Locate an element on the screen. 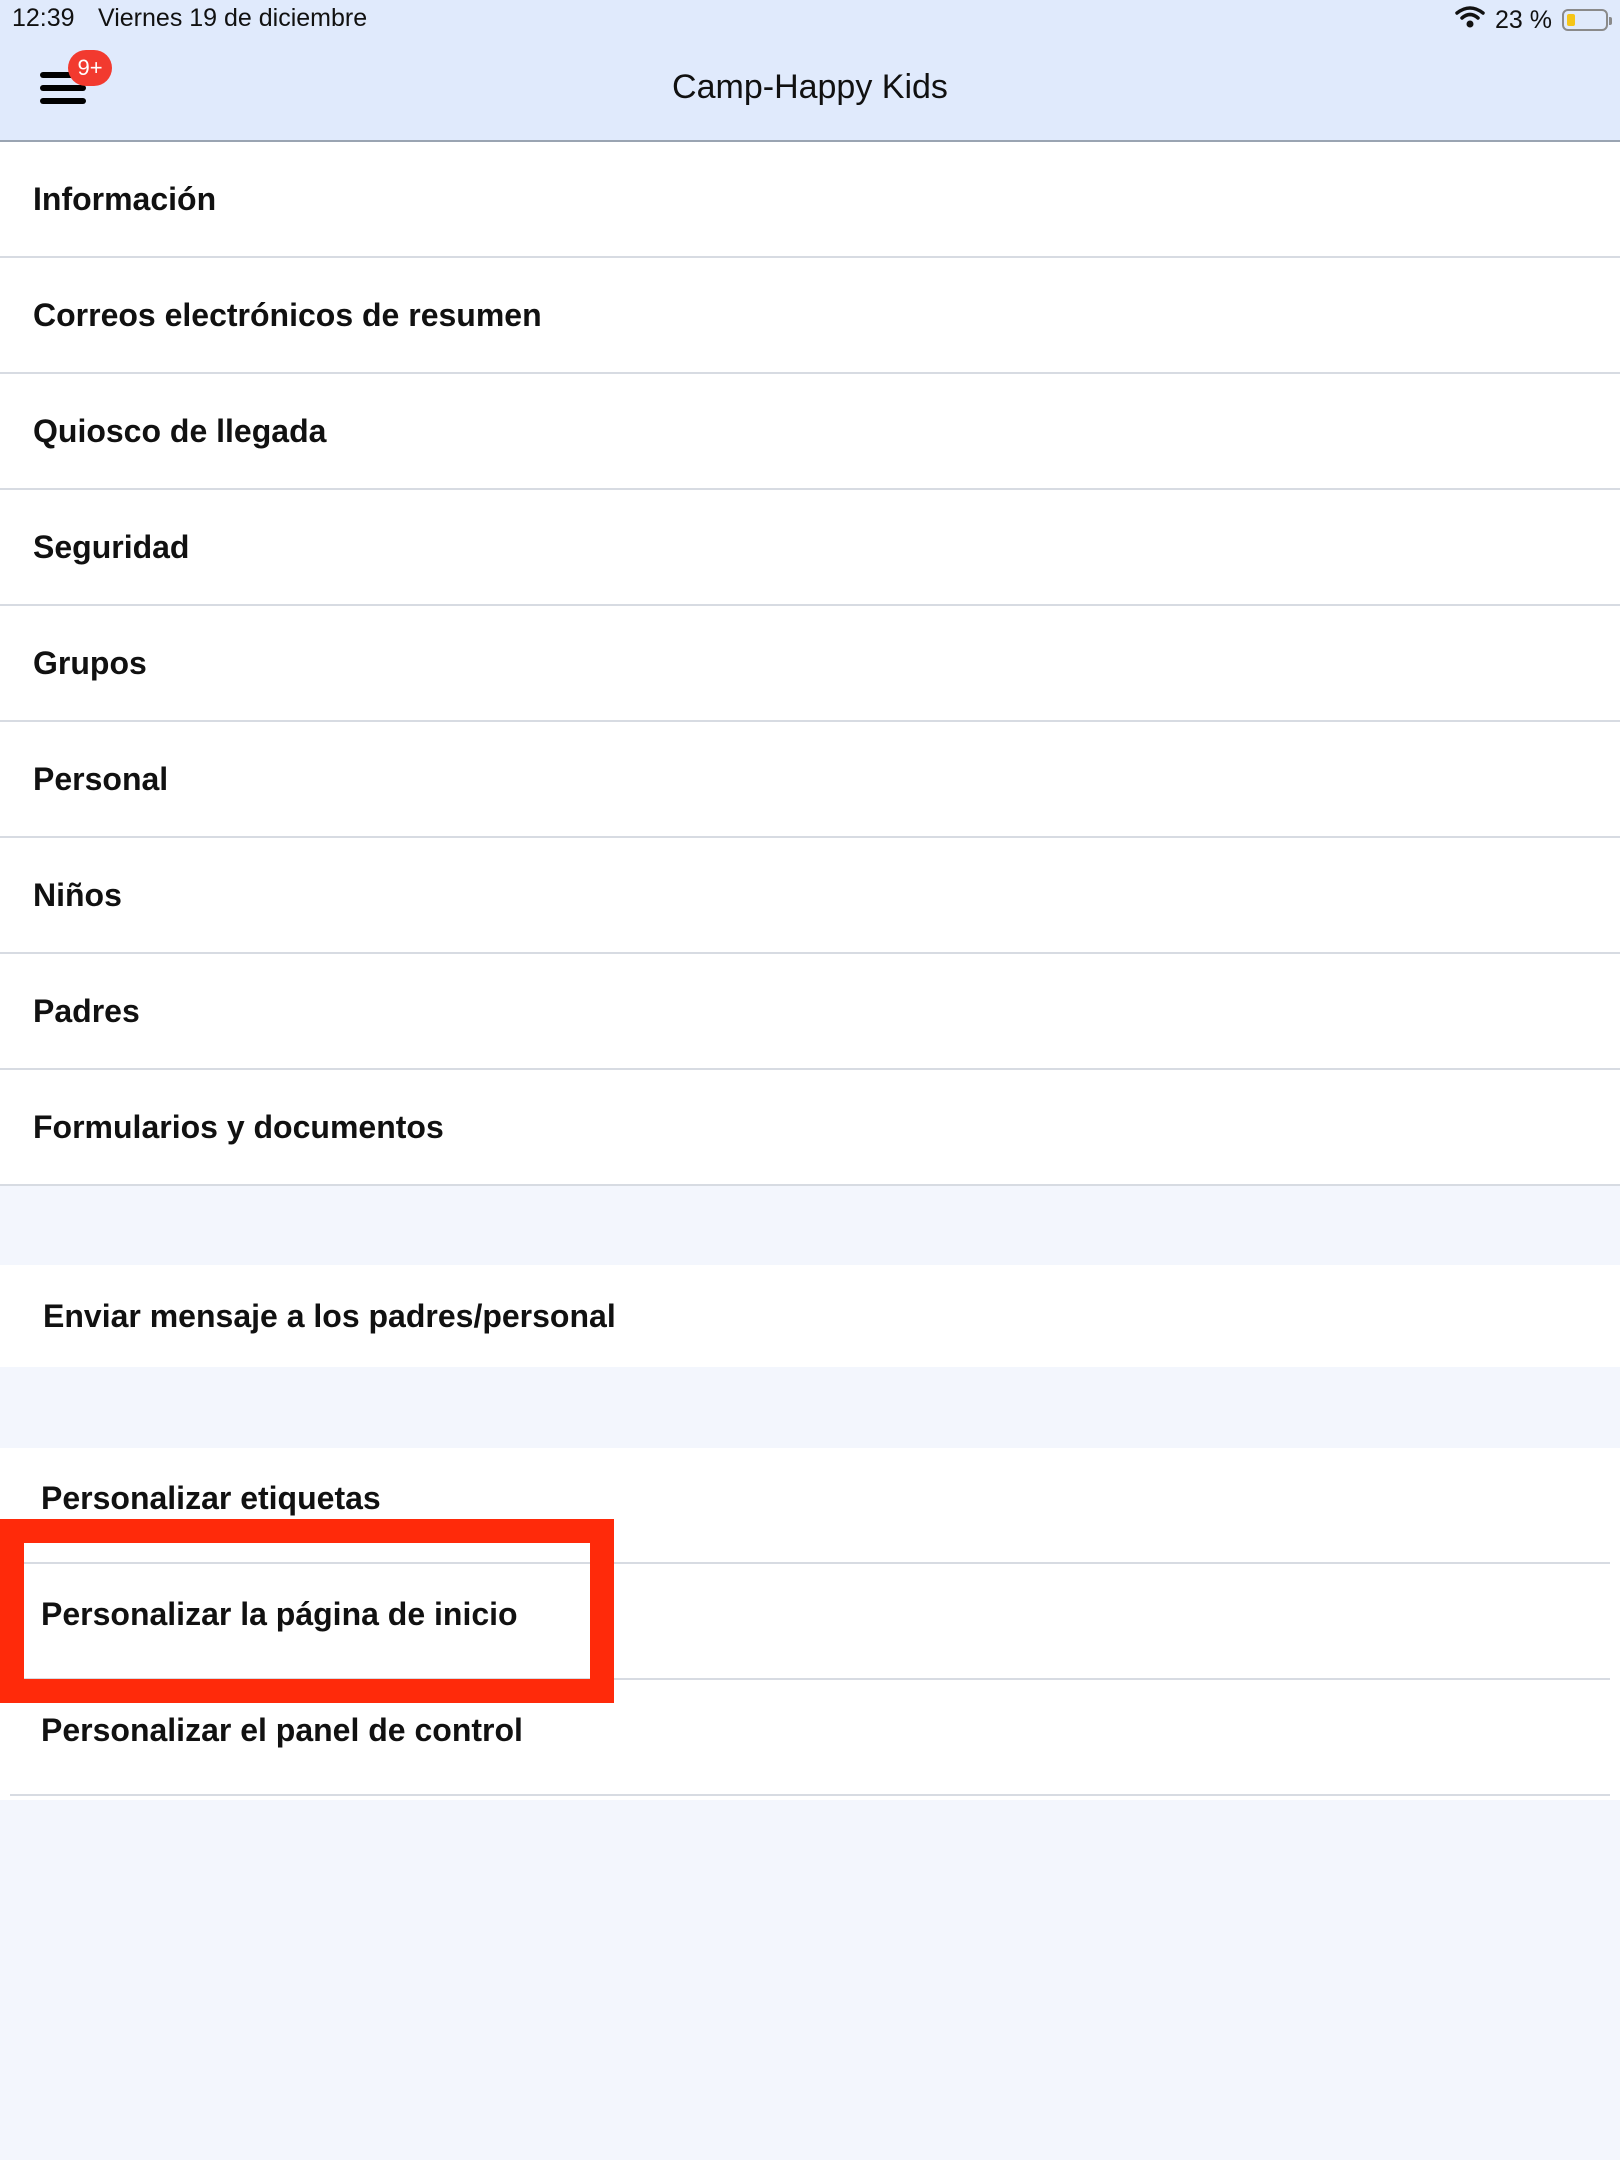 This screenshot has height=2160, width=1620. customize-labels-item: Personalizar etiquetas is located at coordinates (810, 1506).